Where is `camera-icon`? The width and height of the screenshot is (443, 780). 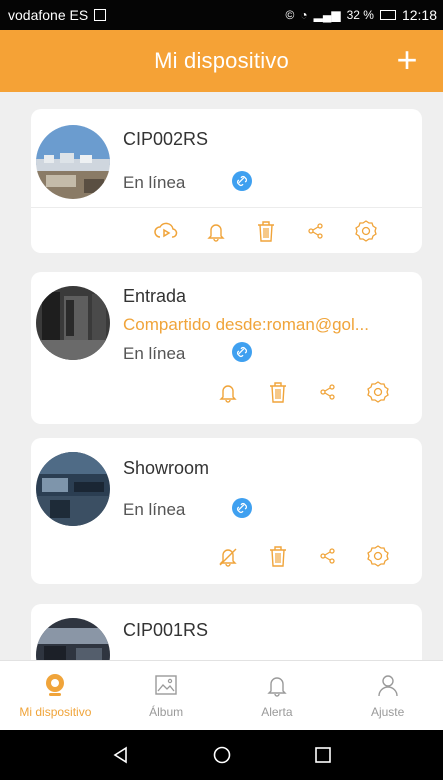
camera-icon is located at coordinates (55, 685).